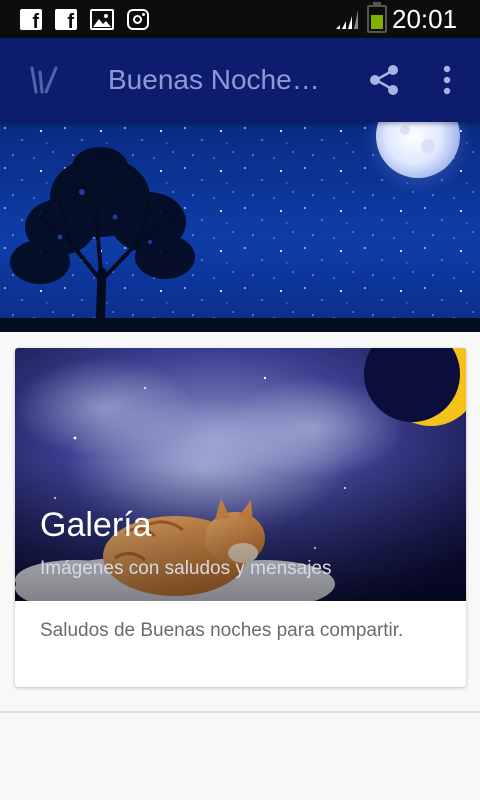 Image resolution: width=480 pixels, height=800 pixels. Describe the element at coordinates (96, 525) in the screenshot. I see `card-title: Galería` at that location.